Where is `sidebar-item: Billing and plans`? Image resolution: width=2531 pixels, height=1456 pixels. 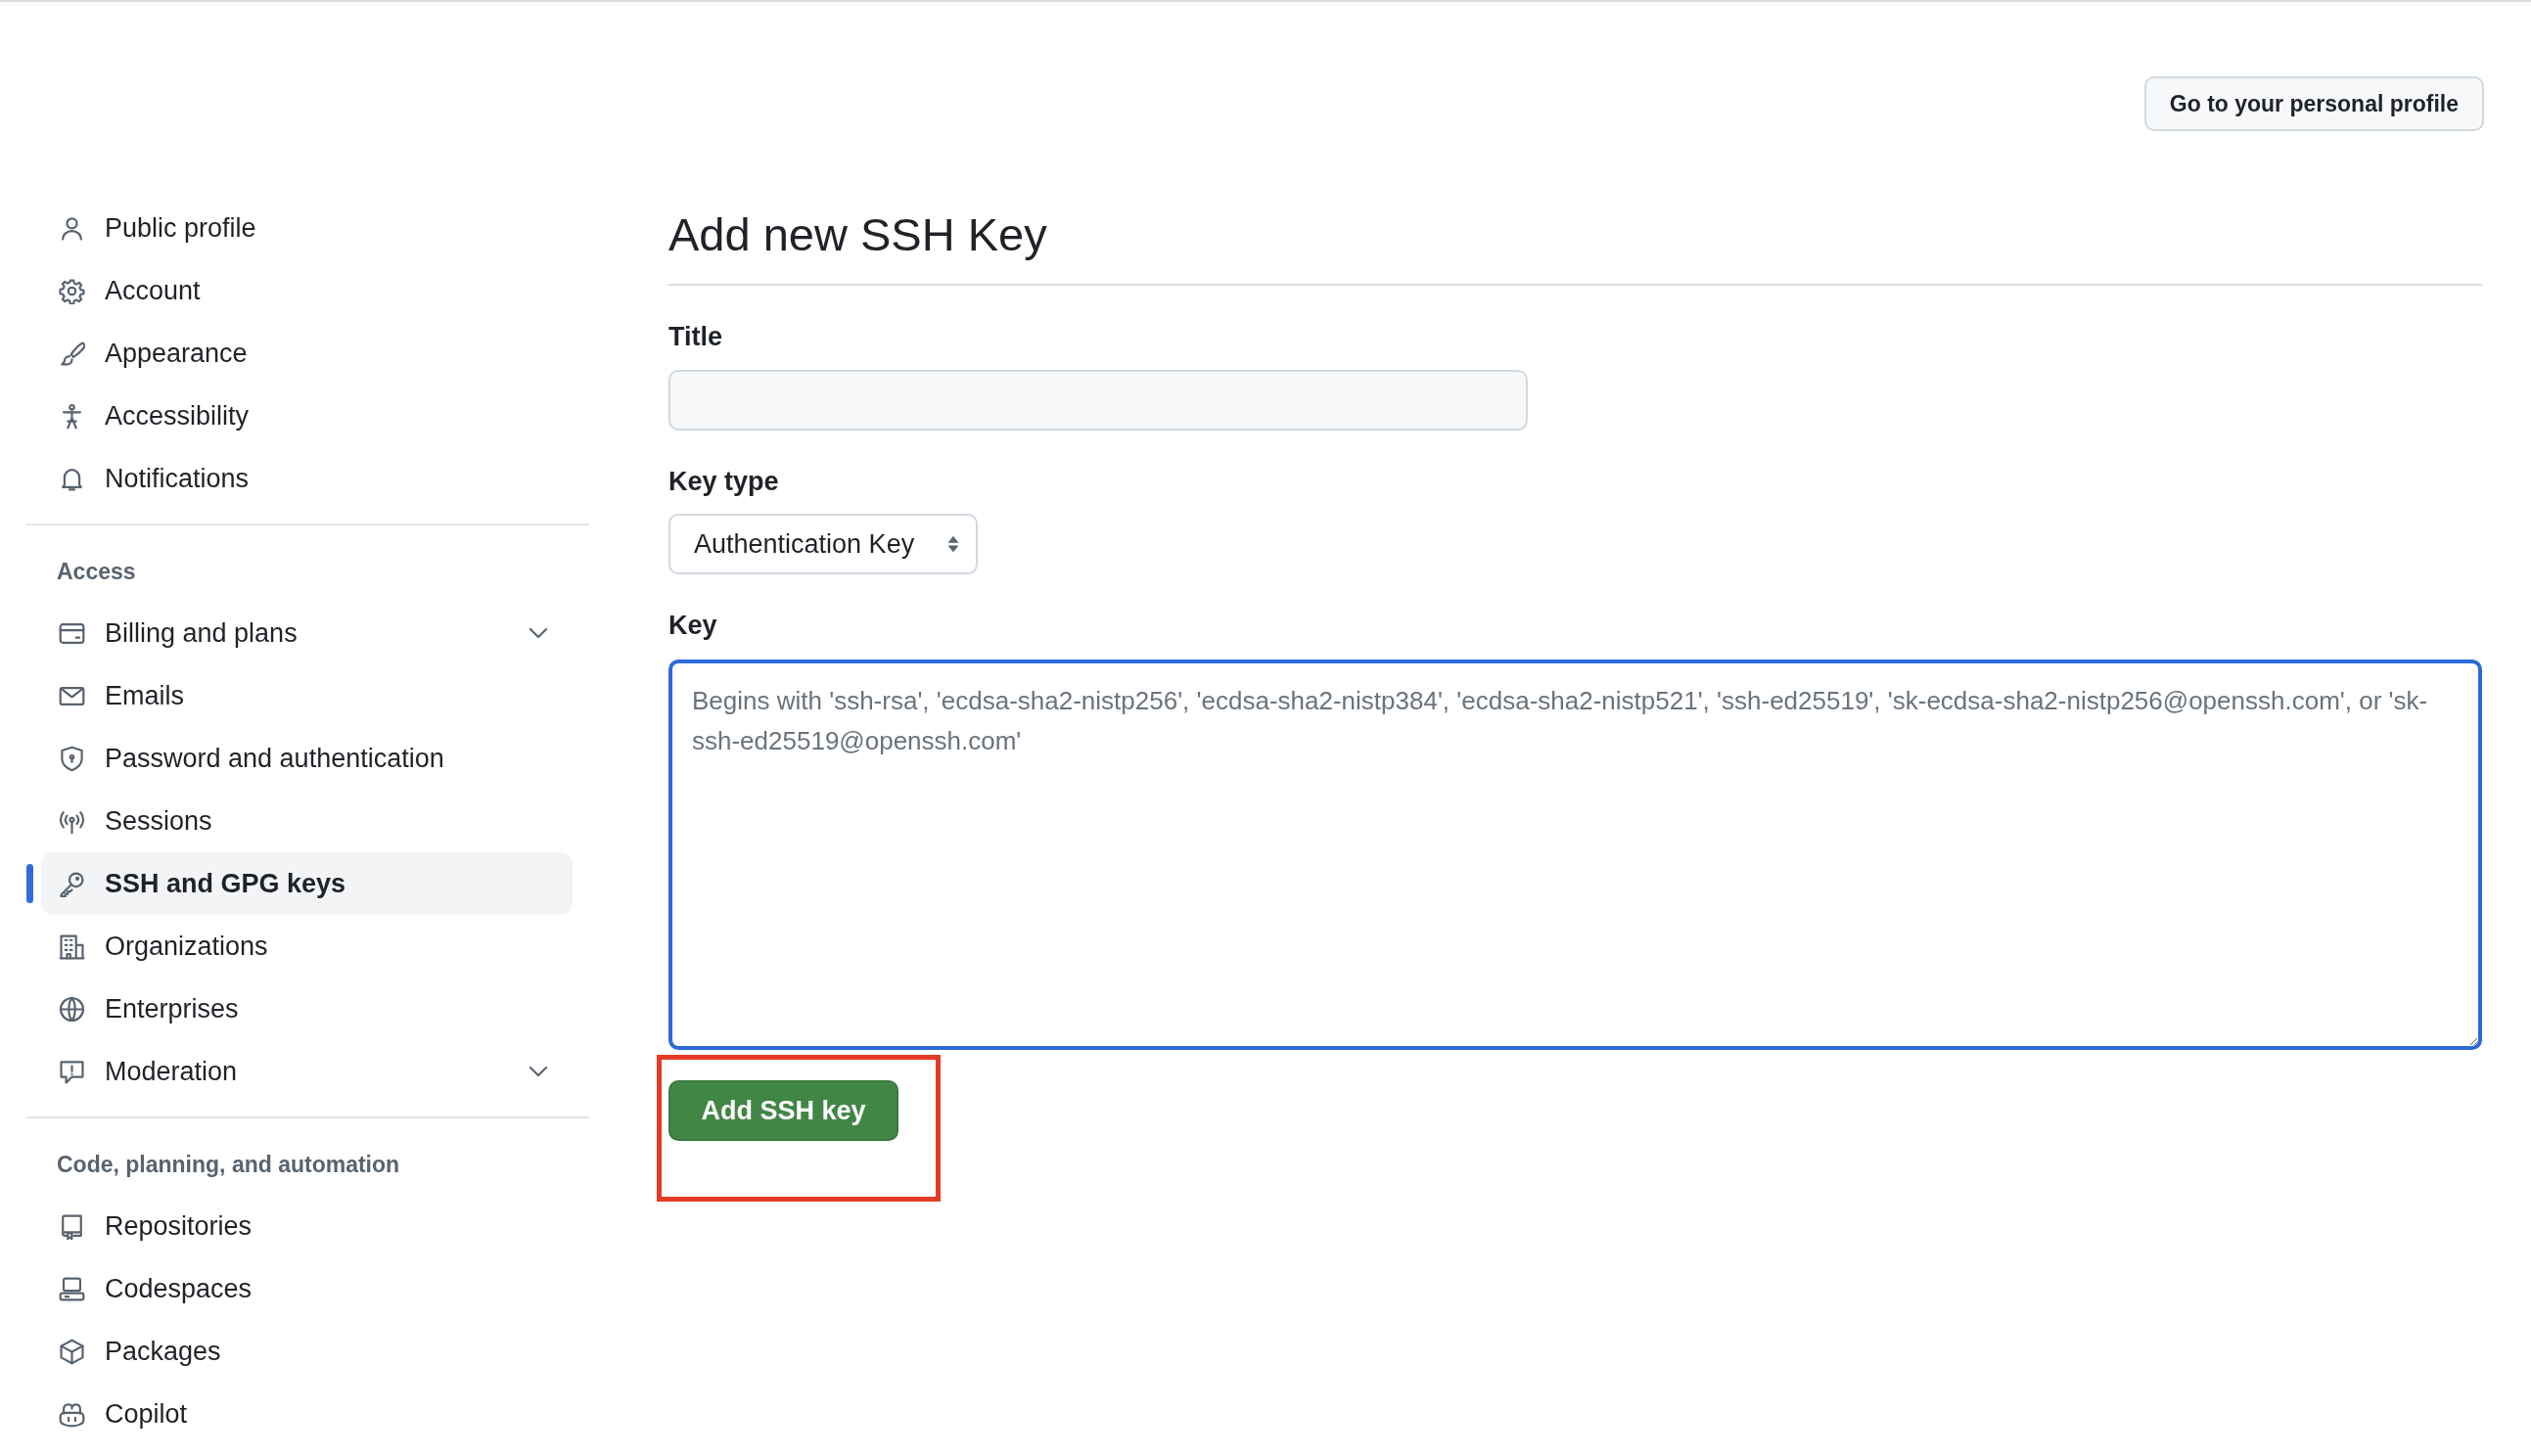 sidebar-item: Billing and plans is located at coordinates (307, 633).